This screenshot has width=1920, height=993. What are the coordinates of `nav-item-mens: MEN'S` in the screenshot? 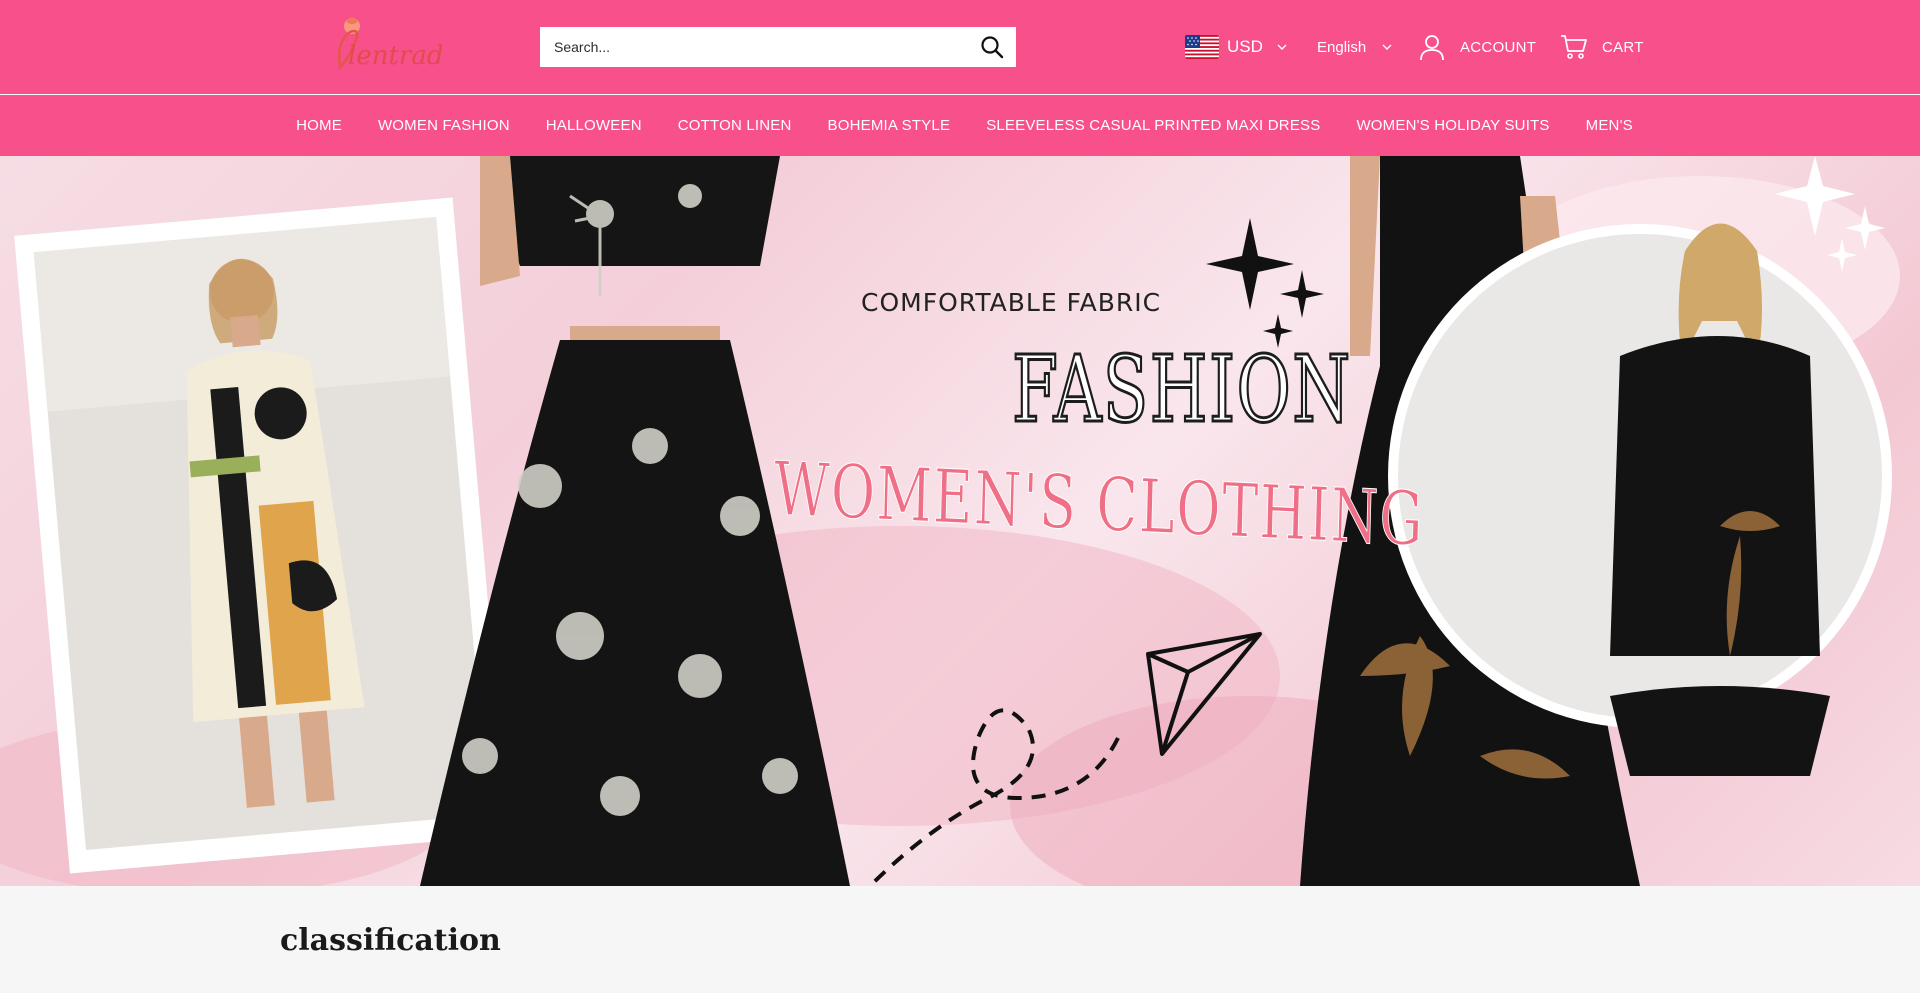 It's located at (1609, 126).